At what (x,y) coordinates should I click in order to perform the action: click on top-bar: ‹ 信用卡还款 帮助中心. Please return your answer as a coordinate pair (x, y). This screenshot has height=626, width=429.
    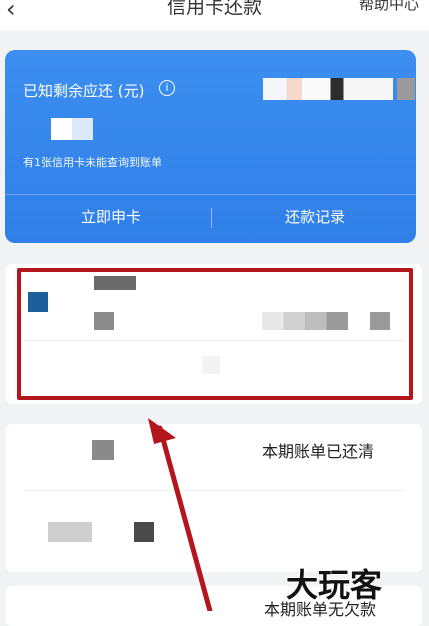
    Looking at the image, I should click on (214, 15).